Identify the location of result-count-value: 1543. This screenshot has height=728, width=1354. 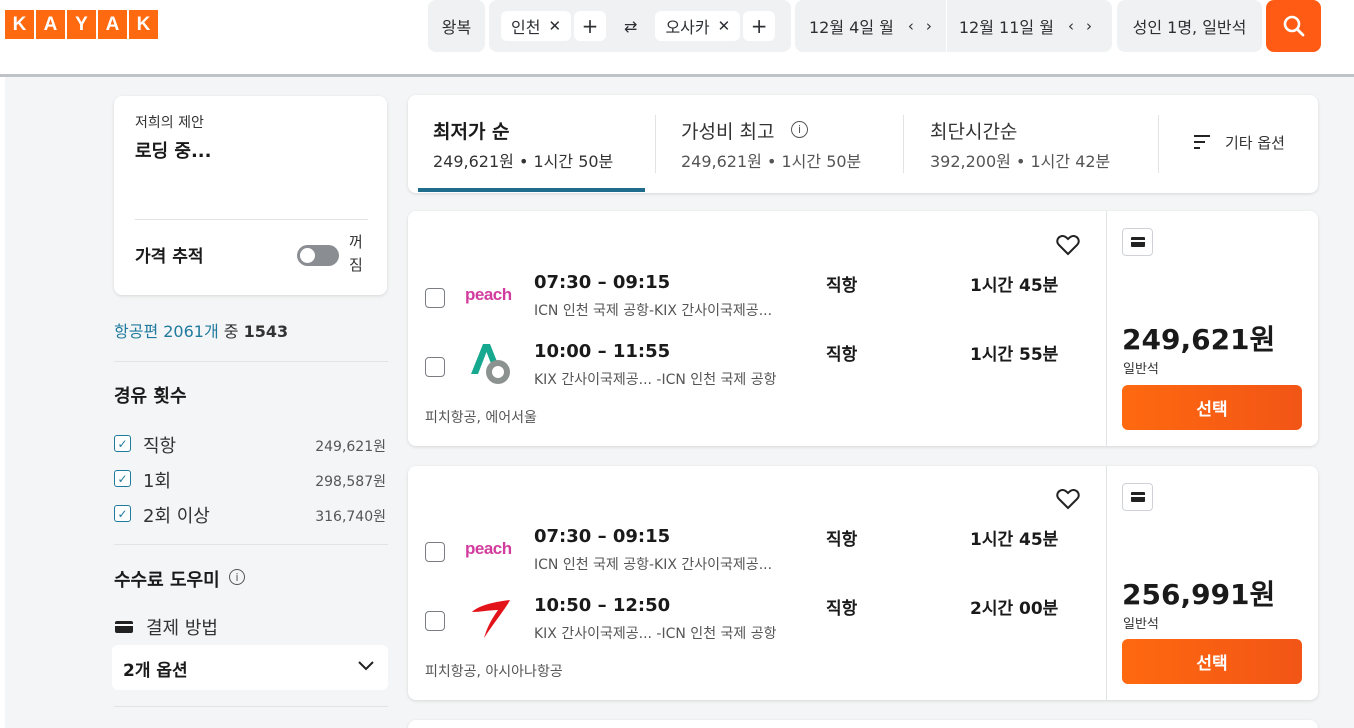
(266, 331).